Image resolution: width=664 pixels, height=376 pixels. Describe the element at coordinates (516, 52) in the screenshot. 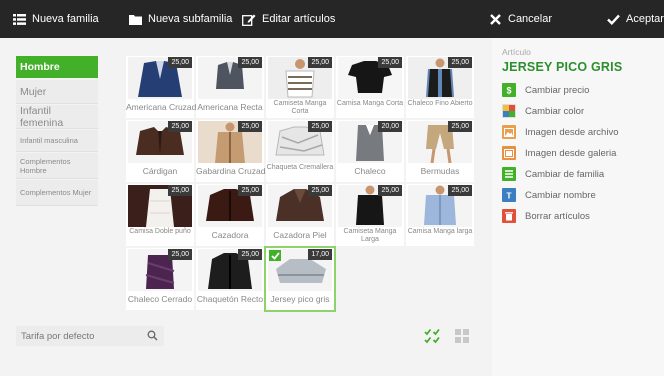

I see `panel-label: Artículo` at that location.